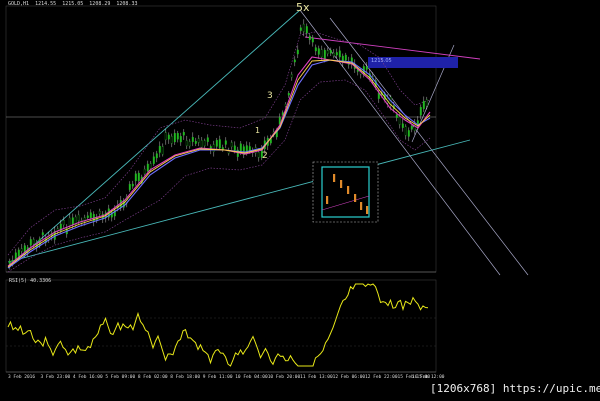 The image size is (600, 401). I want to click on x-axis-label: 9 Feb 11:00, so click(217, 377).